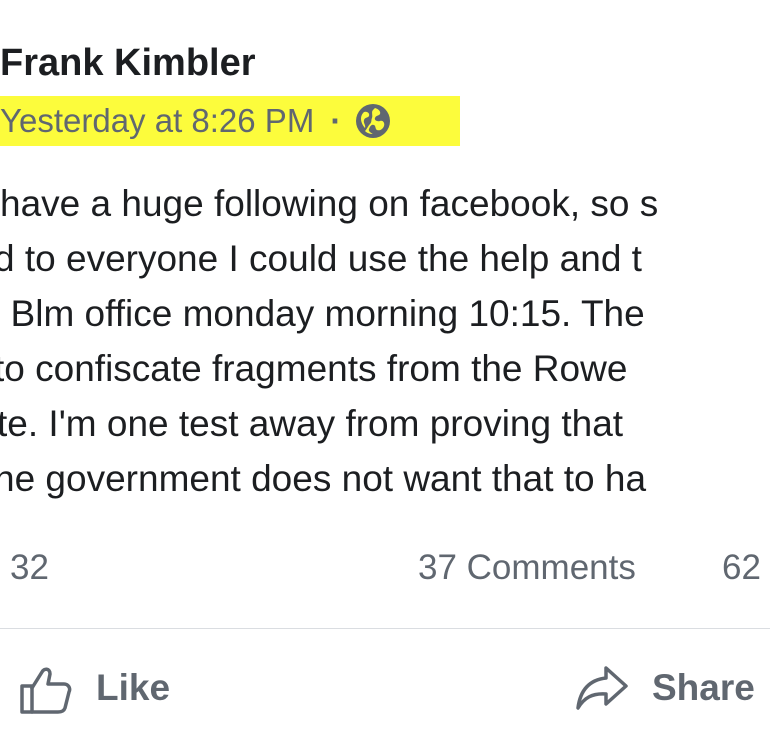  Describe the element at coordinates (322, 313) in the screenshot. I see `post-body-line: . Blm office monday morning 10:15. The` at that location.